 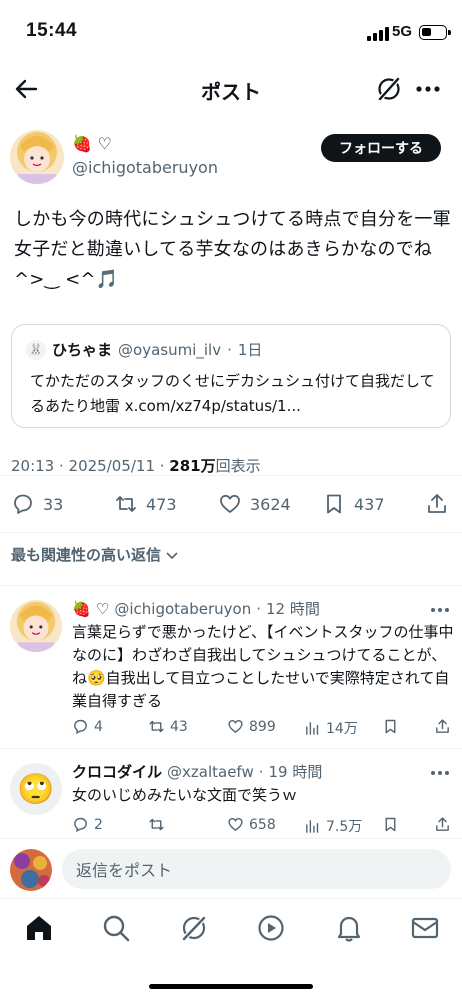 I want to click on reply-actions: 2 658 7.5万, so click(x=264, y=826).